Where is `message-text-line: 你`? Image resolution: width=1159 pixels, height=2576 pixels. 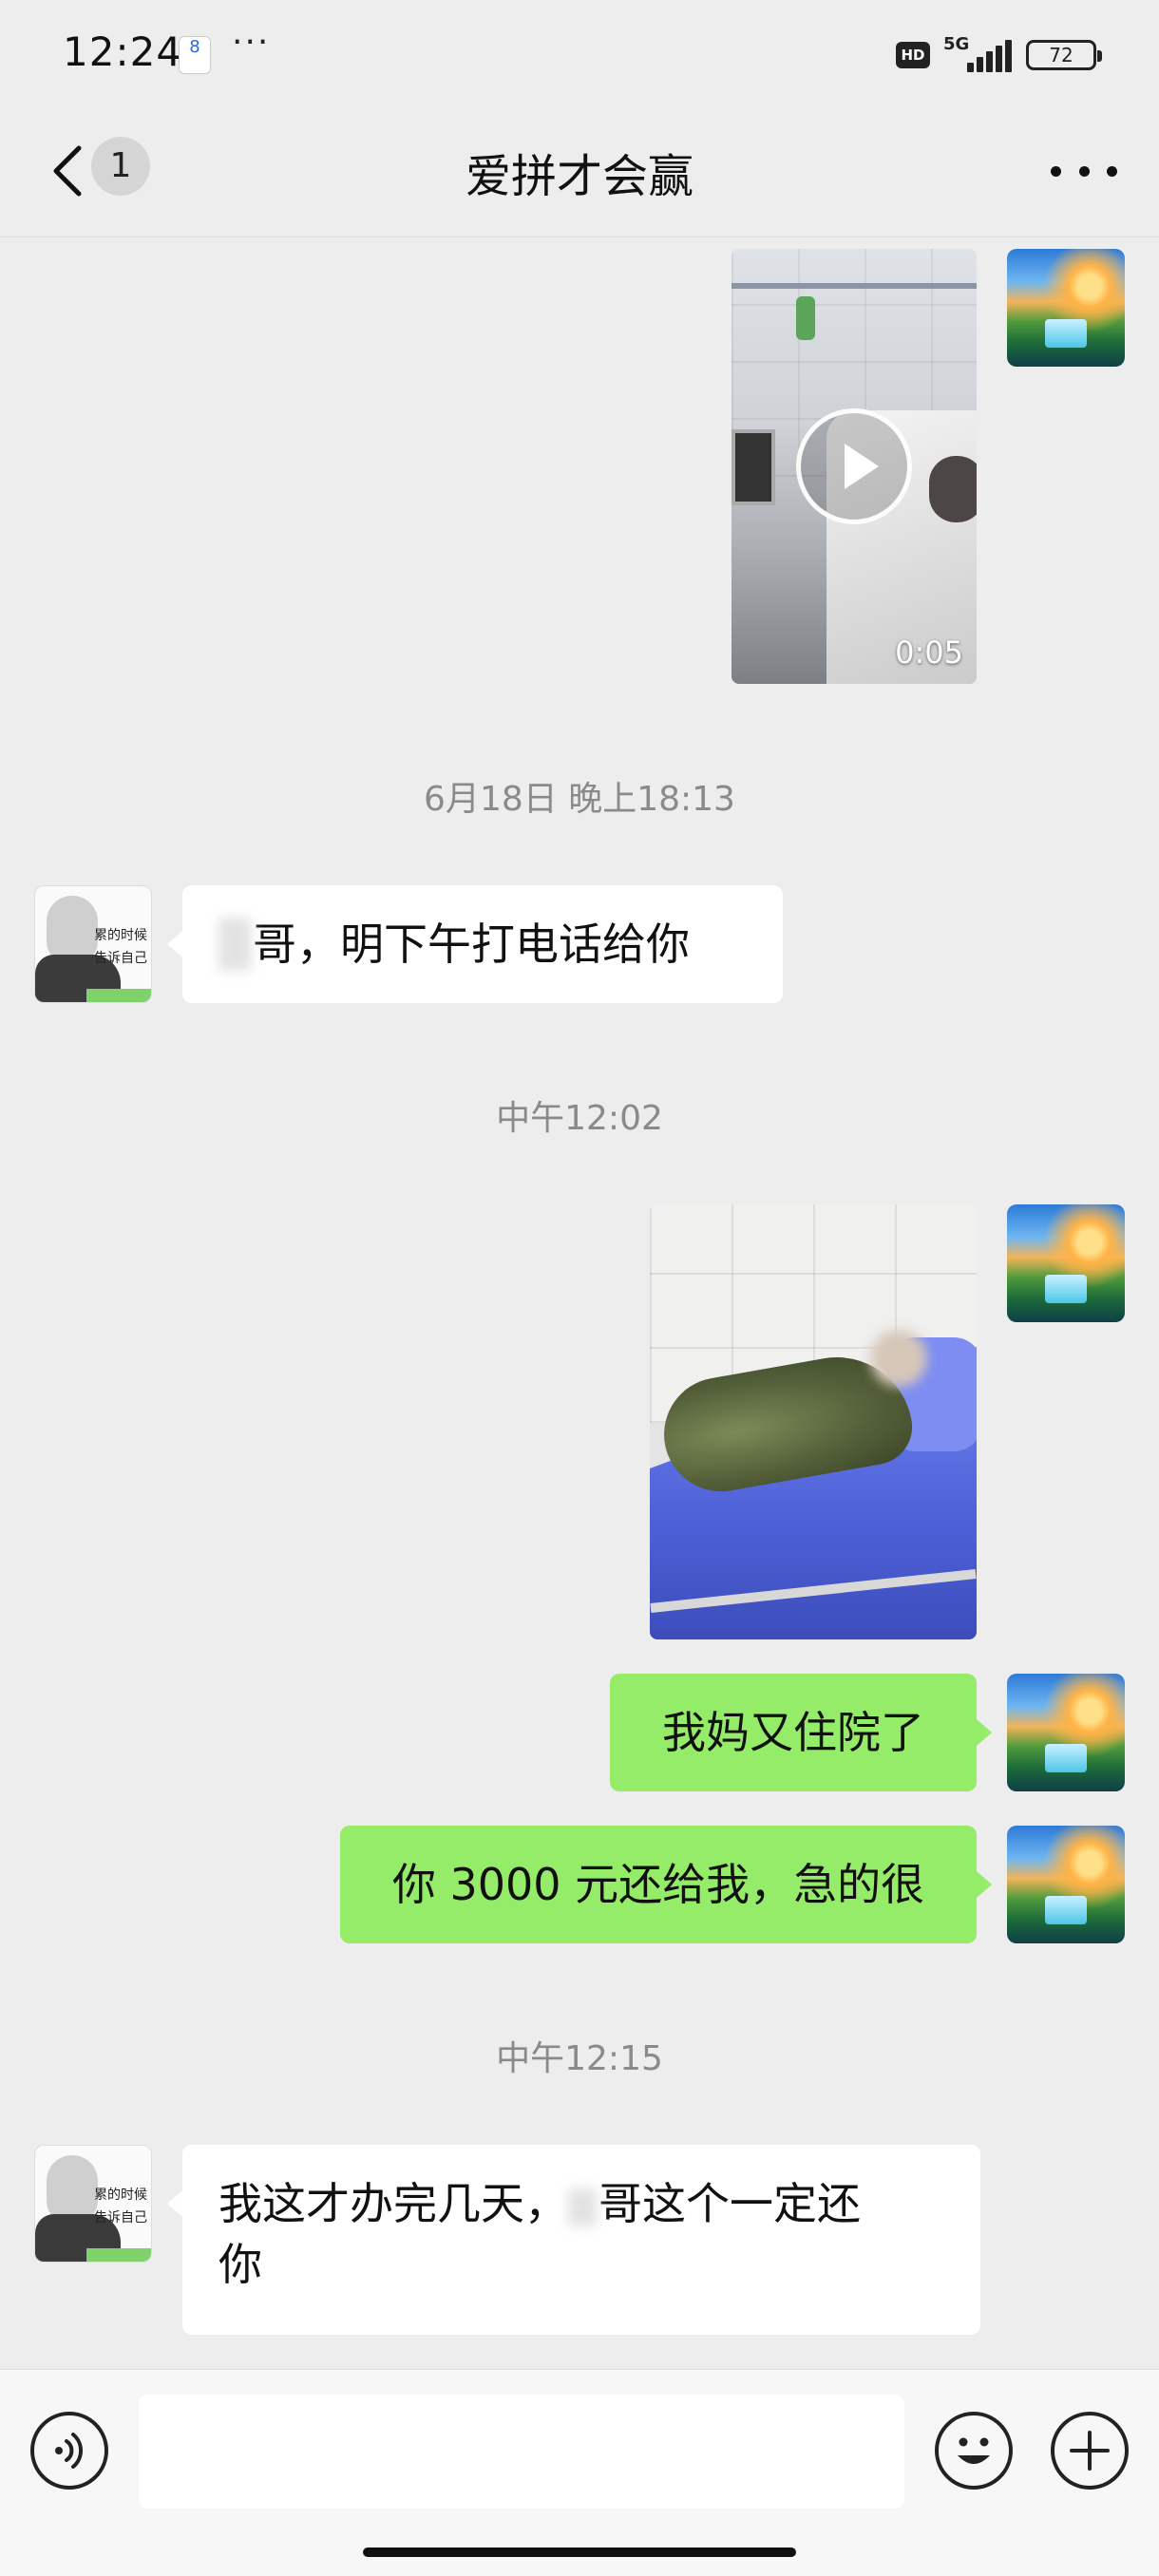
message-text-line: 你 is located at coordinates (240, 2264).